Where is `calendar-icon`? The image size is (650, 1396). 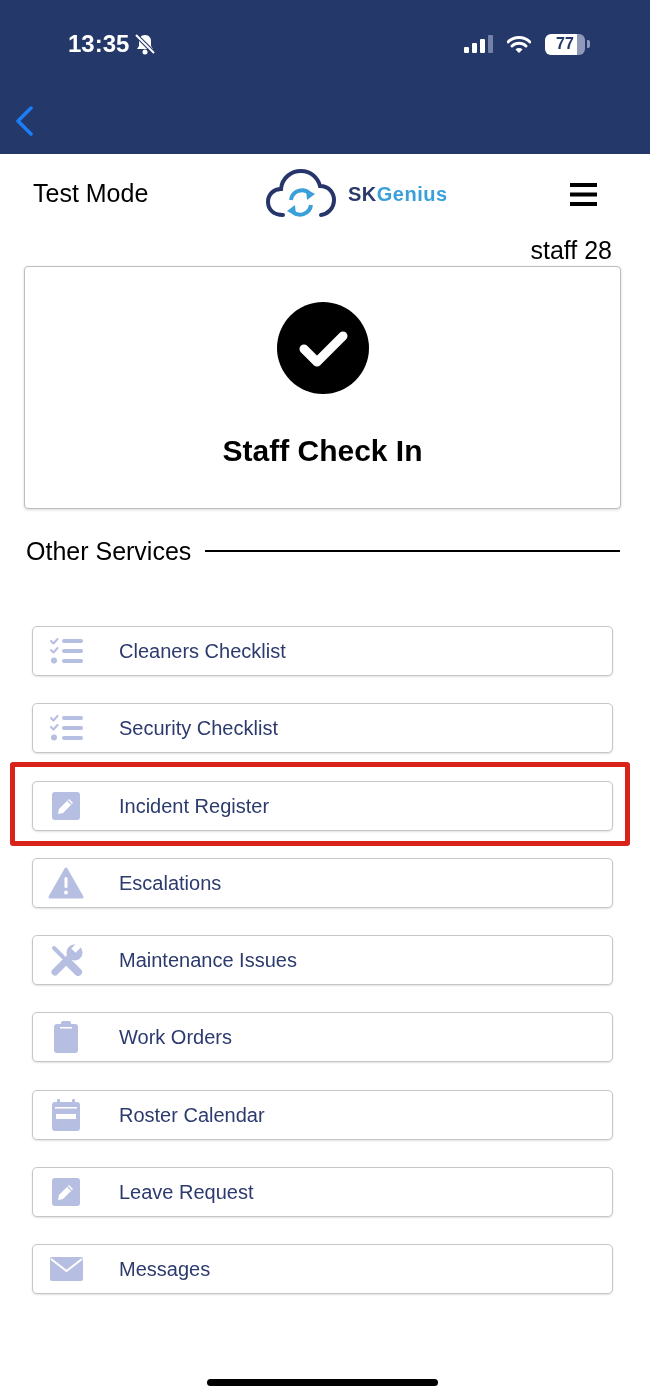
calendar-icon is located at coordinates (66, 1114).